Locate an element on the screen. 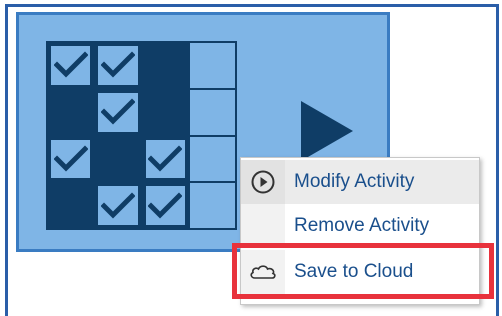 The image size is (502, 316). cloud-icon is located at coordinates (263, 272).